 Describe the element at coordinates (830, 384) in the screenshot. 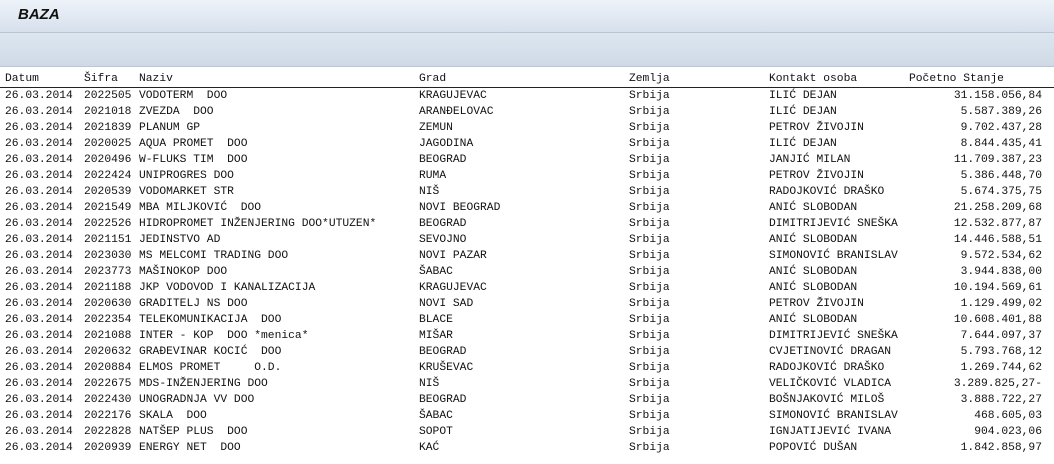

I see `cell-contact: VELIČKOVIĆ VLADICA` at that location.